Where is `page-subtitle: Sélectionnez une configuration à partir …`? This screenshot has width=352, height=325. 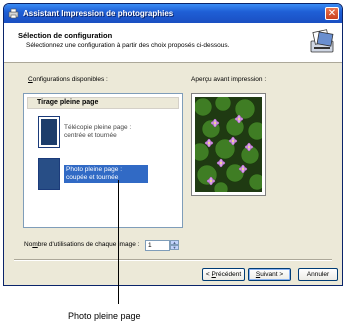 page-subtitle: Sélectionnez une configuration à partir … is located at coordinates (128, 45).